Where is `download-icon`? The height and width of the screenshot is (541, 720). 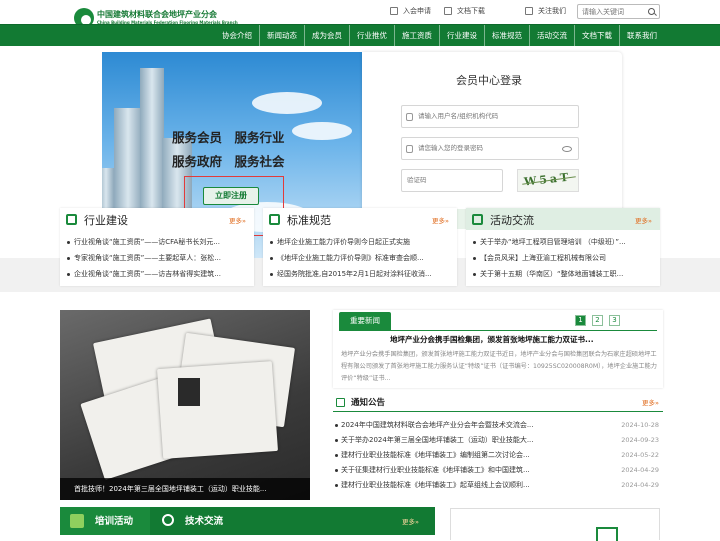 download-icon is located at coordinates (448, 11).